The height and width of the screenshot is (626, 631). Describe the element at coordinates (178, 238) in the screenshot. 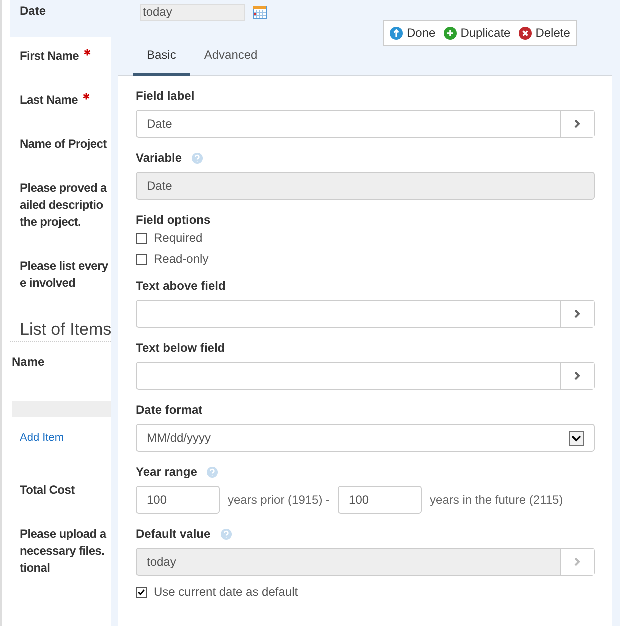

I see `checkbox-label: Required` at that location.